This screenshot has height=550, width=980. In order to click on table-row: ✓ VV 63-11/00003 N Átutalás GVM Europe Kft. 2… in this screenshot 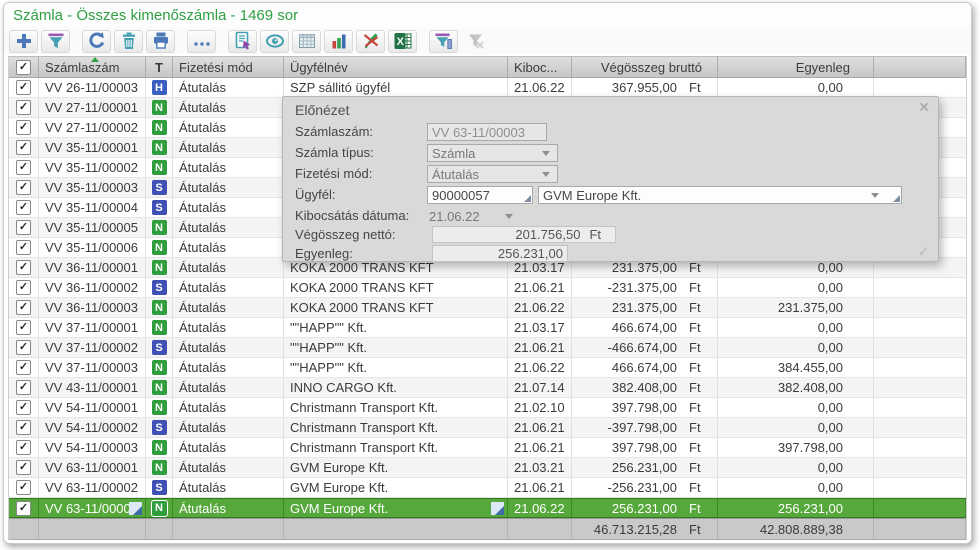, I will do `click(487, 508)`.